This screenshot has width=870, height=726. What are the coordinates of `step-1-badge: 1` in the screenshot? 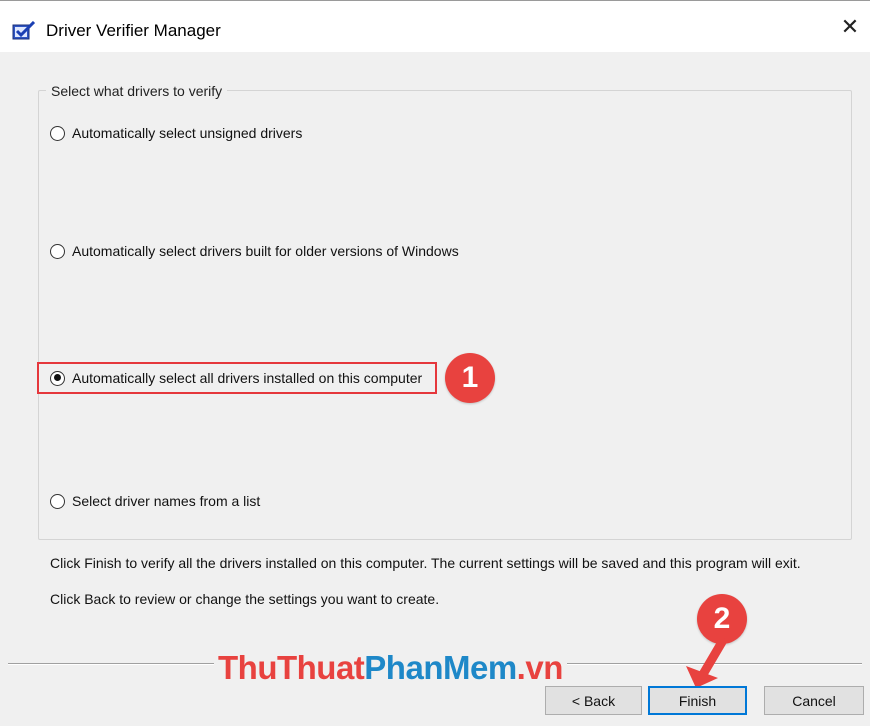 It's located at (470, 378).